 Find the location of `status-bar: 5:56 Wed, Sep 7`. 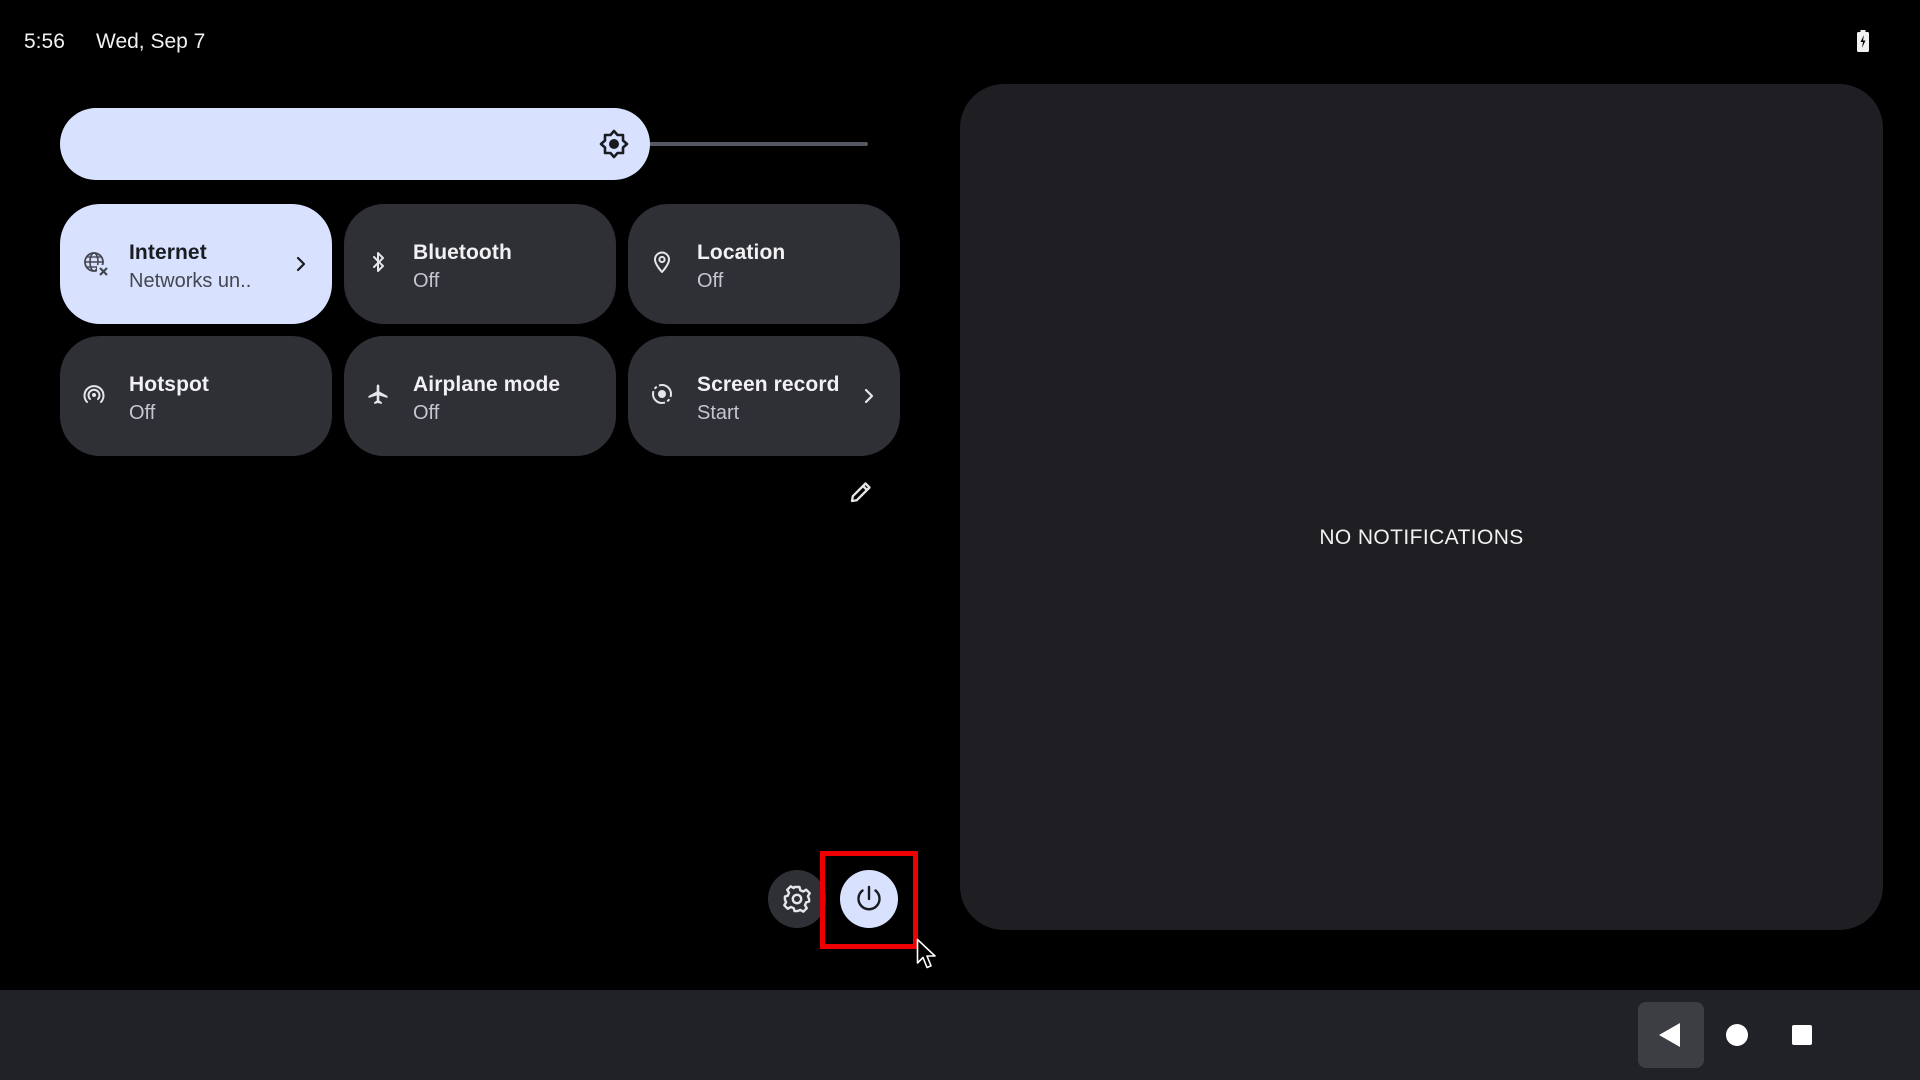

status-bar: 5:56 Wed, Sep 7 is located at coordinates (960, 43).